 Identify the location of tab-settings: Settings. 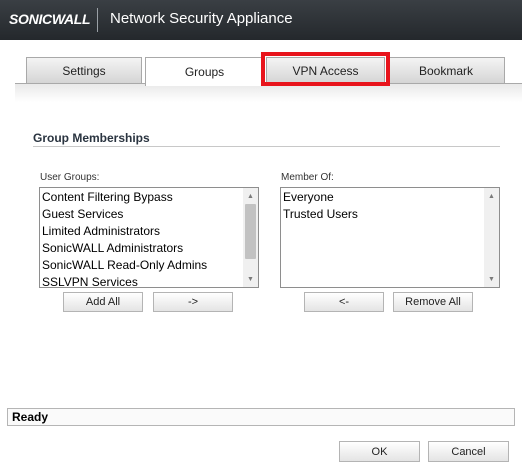
(84, 70).